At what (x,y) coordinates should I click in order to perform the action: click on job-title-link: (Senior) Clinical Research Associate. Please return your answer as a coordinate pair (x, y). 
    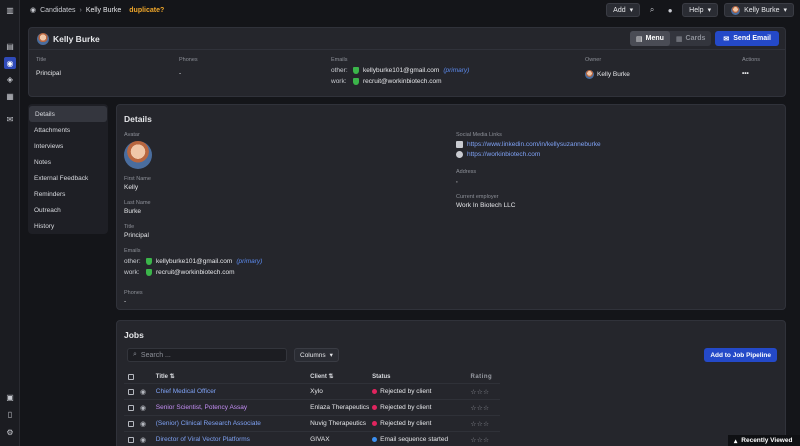
    Looking at the image, I should click on (233, 423).